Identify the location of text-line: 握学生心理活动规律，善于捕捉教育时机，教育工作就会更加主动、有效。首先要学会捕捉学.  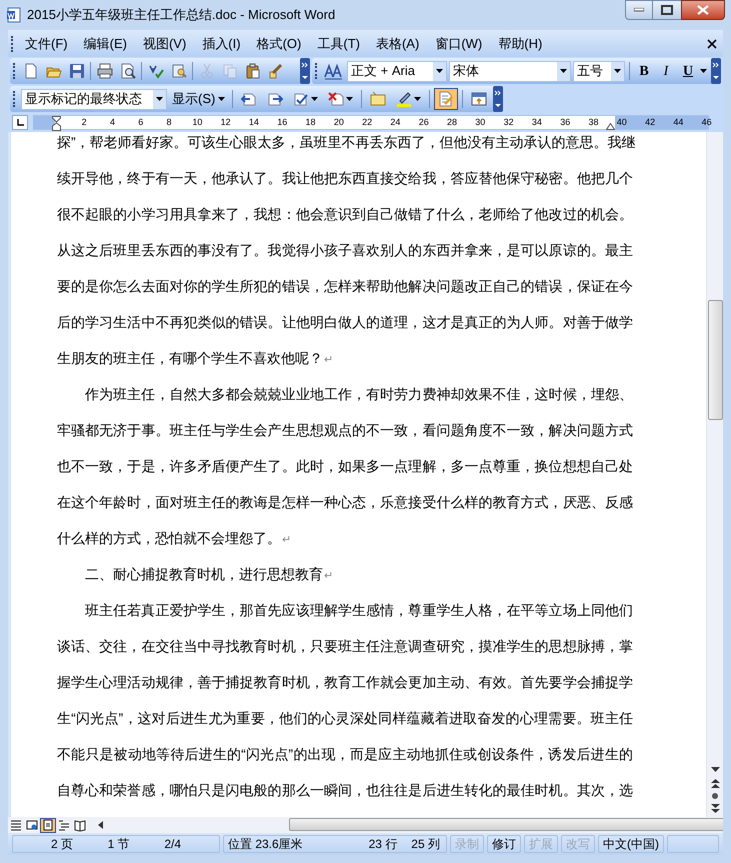
(345, 682).